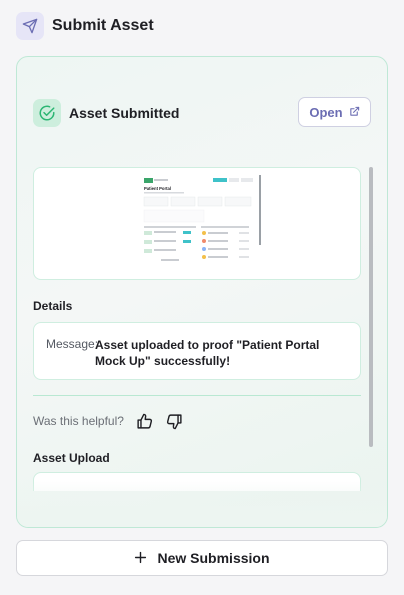 This screenshot has height=595, width=404. I want to click on asset-thumbnail: Patient Portal, so click(201, 225).